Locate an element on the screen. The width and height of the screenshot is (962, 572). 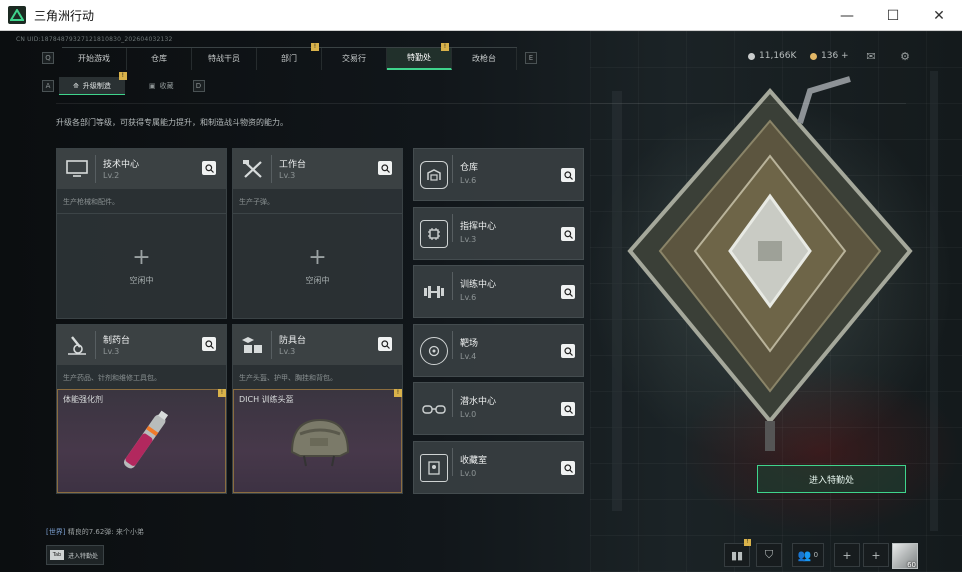
tab-label: 交易行 is located at coordinates (354, 58).